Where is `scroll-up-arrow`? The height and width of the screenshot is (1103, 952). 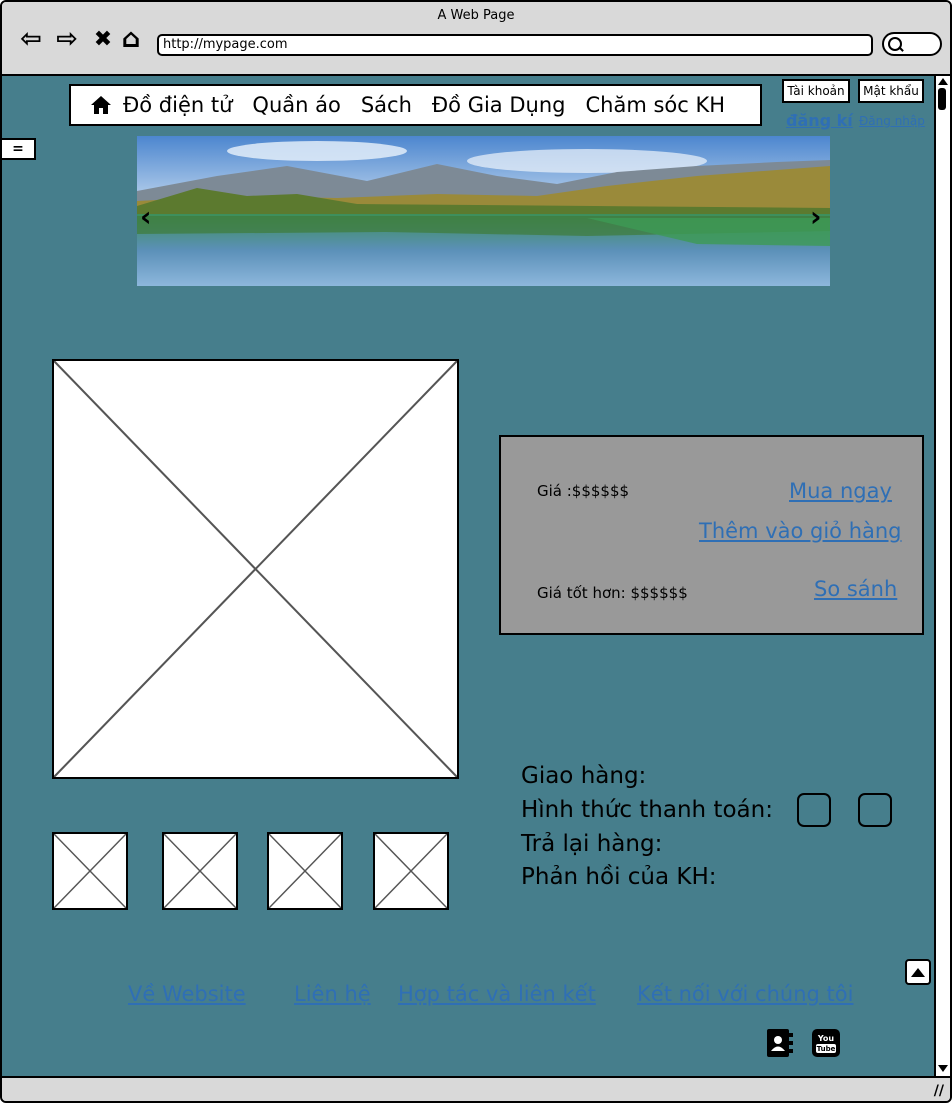
scroll-up-arrow is located at coordinates (943, 81).